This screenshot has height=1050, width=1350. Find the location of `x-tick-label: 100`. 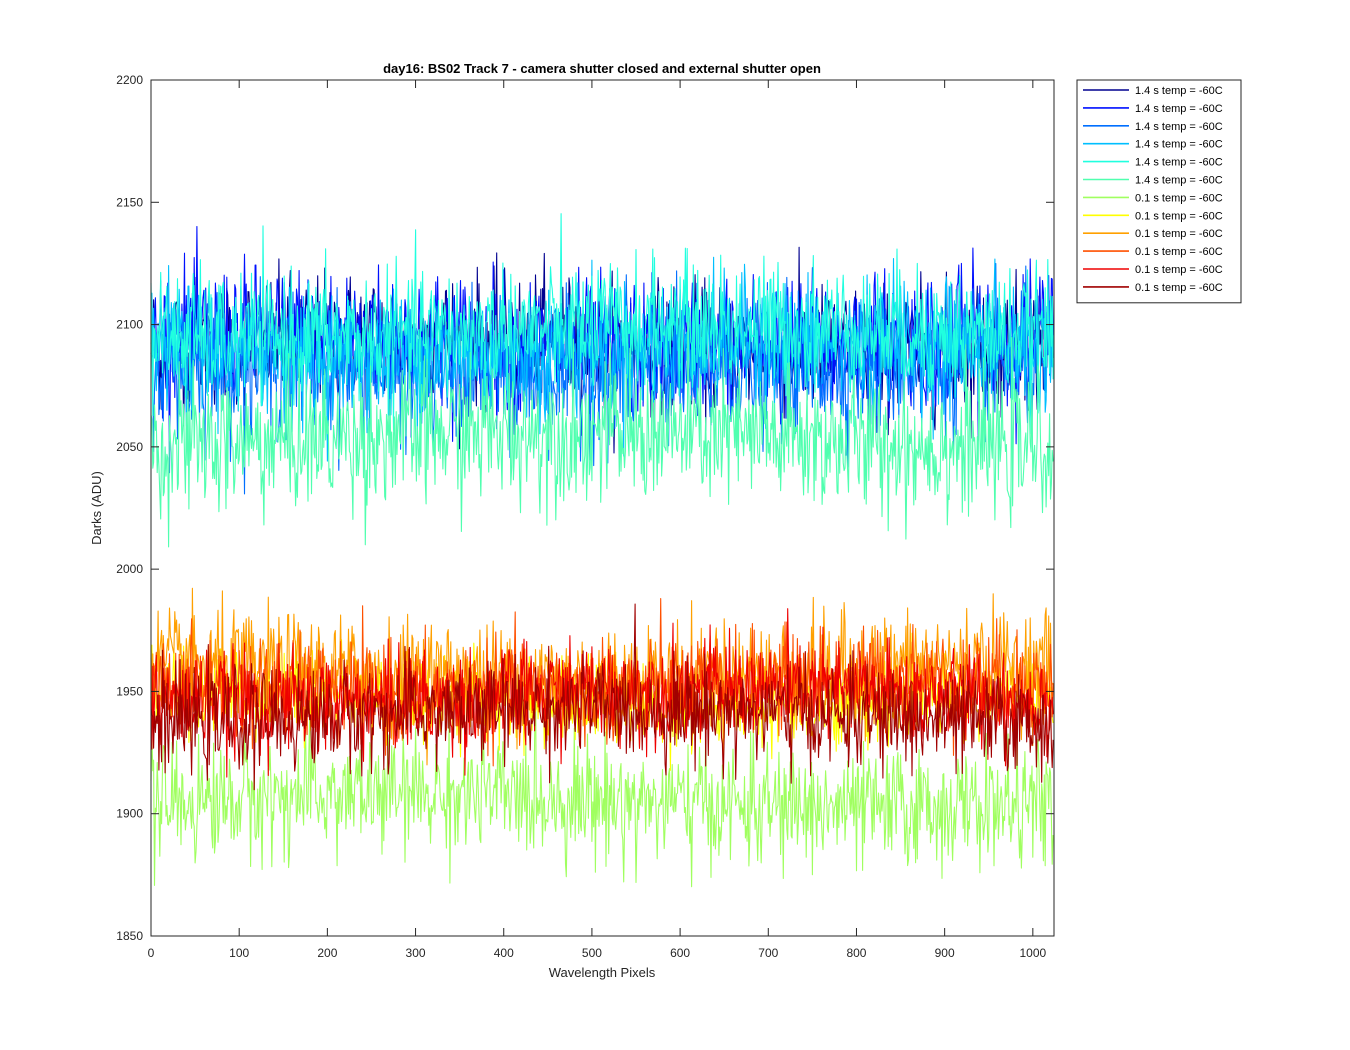

x-tick-label: 100 is located at coordinates (239, 953).